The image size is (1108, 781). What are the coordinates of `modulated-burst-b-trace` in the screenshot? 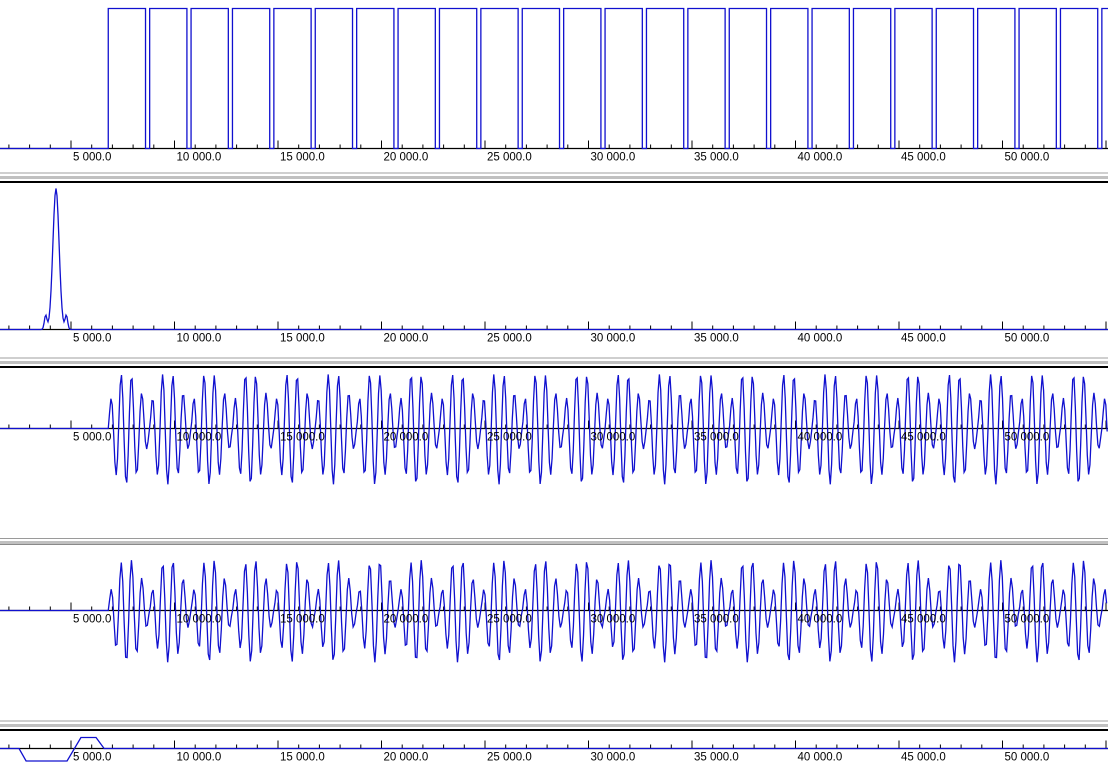 It's located at (554, 611).